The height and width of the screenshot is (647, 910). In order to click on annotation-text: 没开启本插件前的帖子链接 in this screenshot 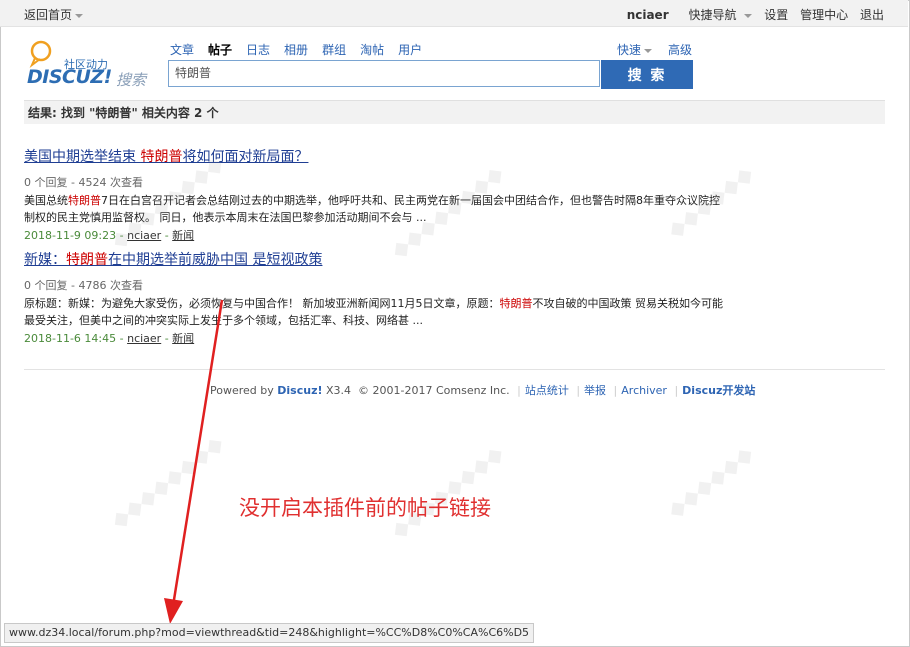, I will do `click(365, 508)`.